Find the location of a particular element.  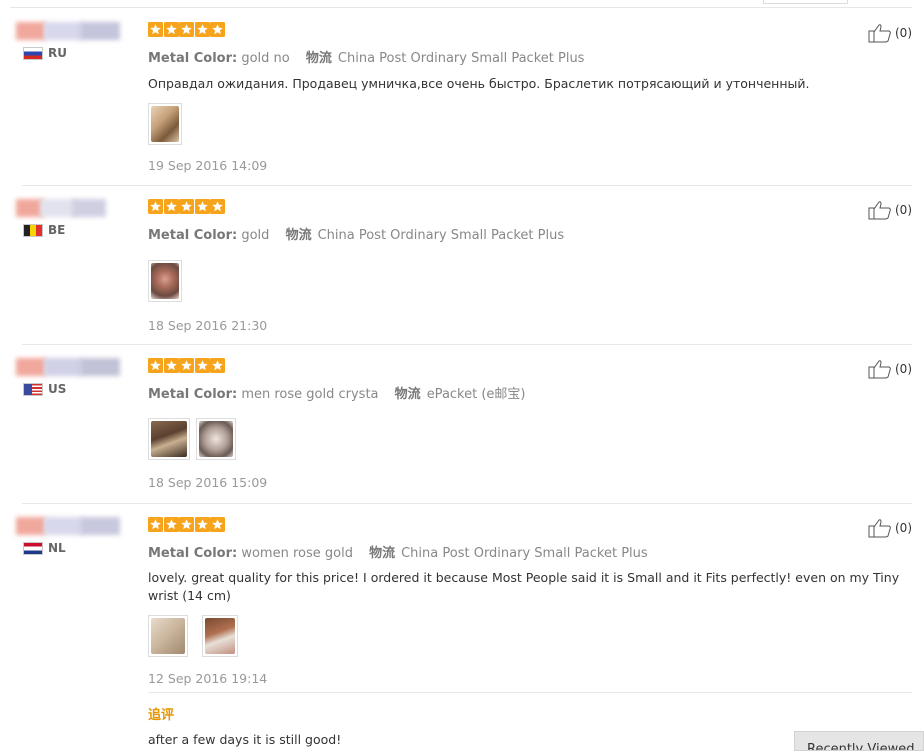

flag-ru-icon is located at coordinates (33, 53).